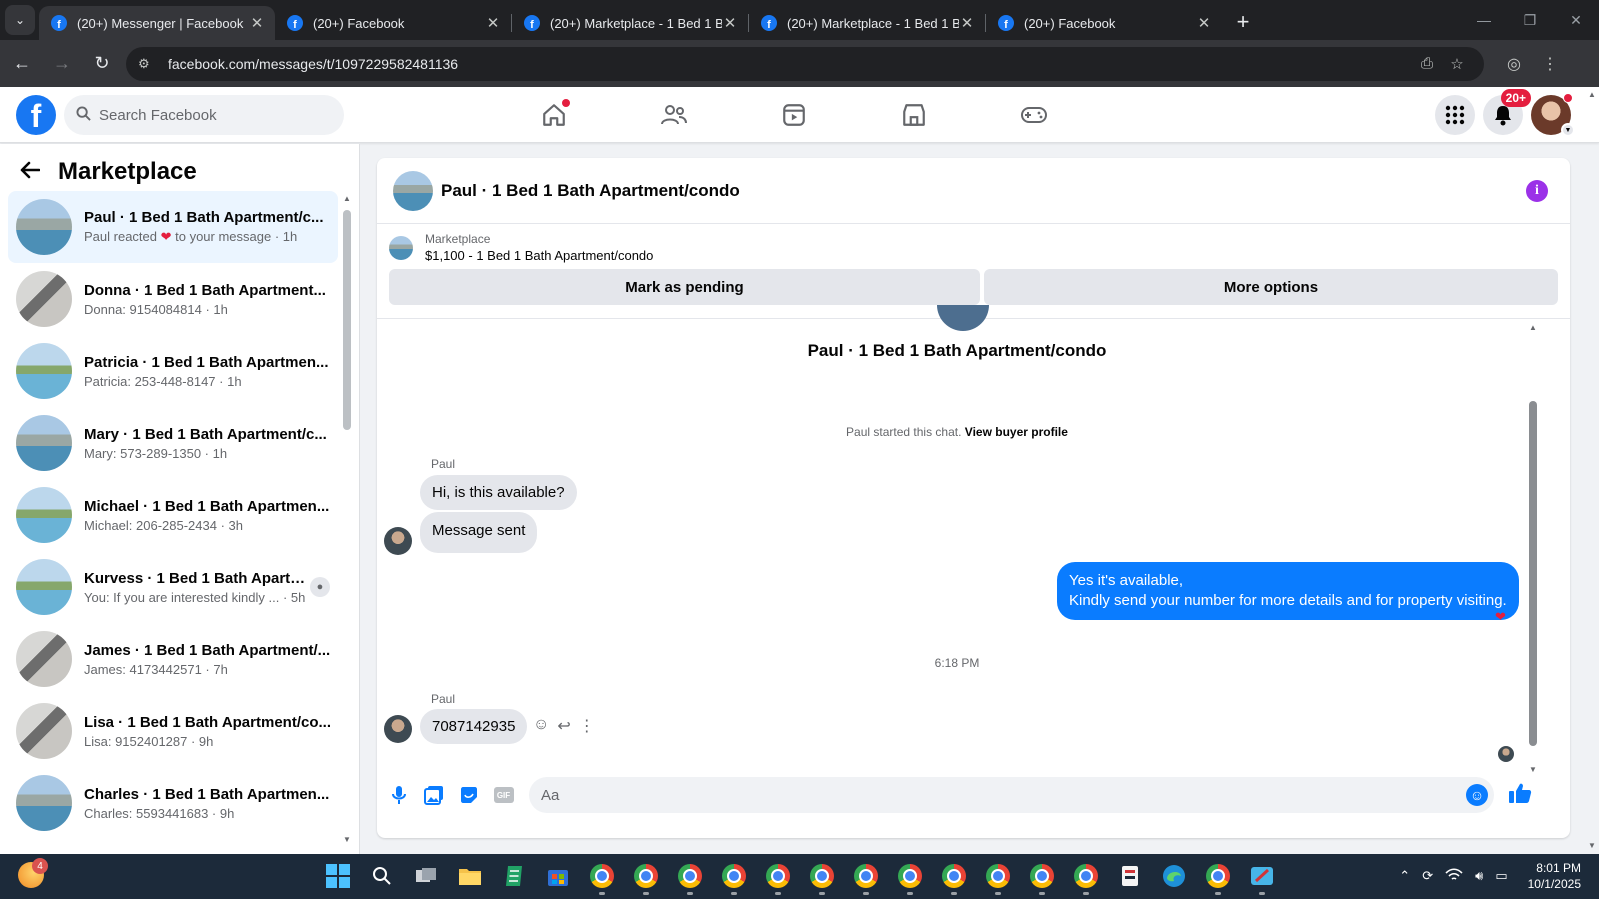 Image resolution: width=1599 pixels, height=899 pixels. I want to click on site-info-icon: ⚙, so click(148, 64).